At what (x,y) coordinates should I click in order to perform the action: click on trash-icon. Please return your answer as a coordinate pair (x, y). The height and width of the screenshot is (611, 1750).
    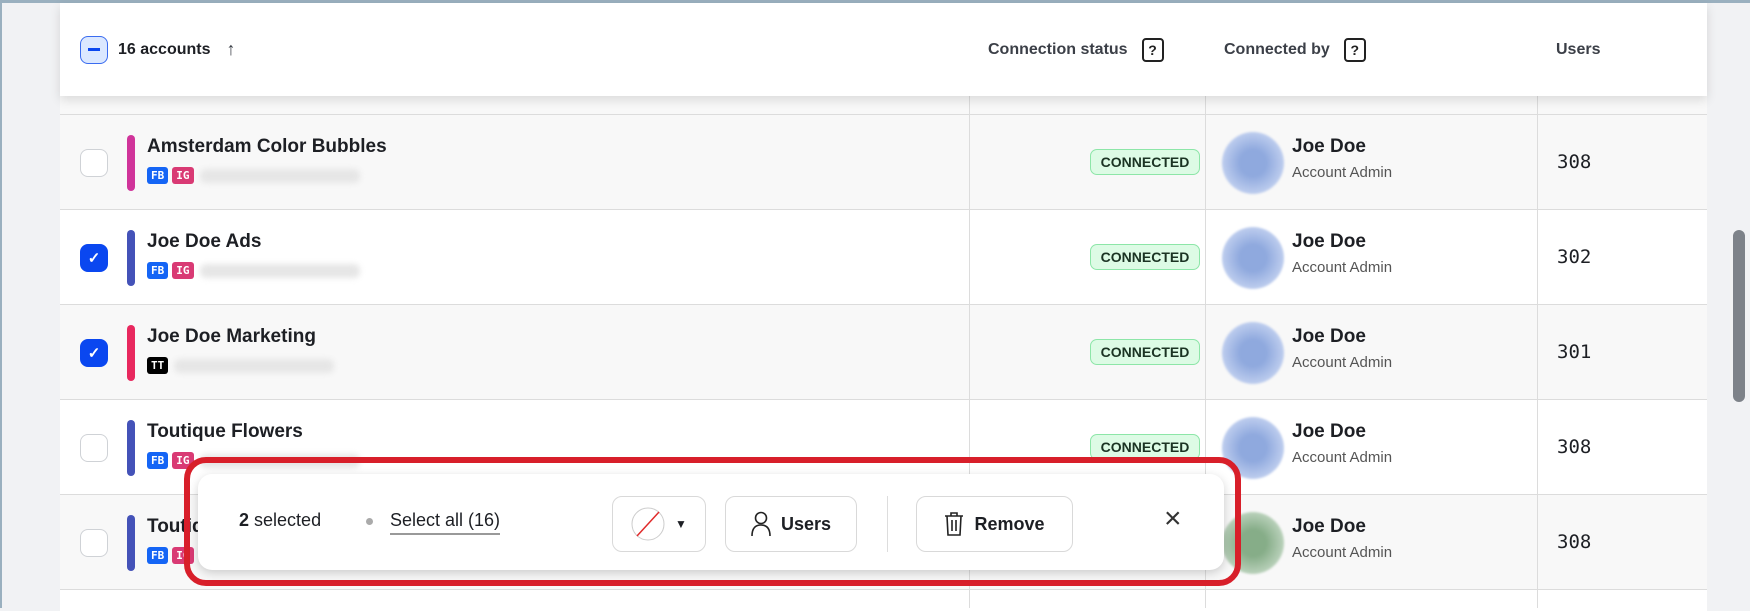
    Looking at the image, I should click on (954, 524).